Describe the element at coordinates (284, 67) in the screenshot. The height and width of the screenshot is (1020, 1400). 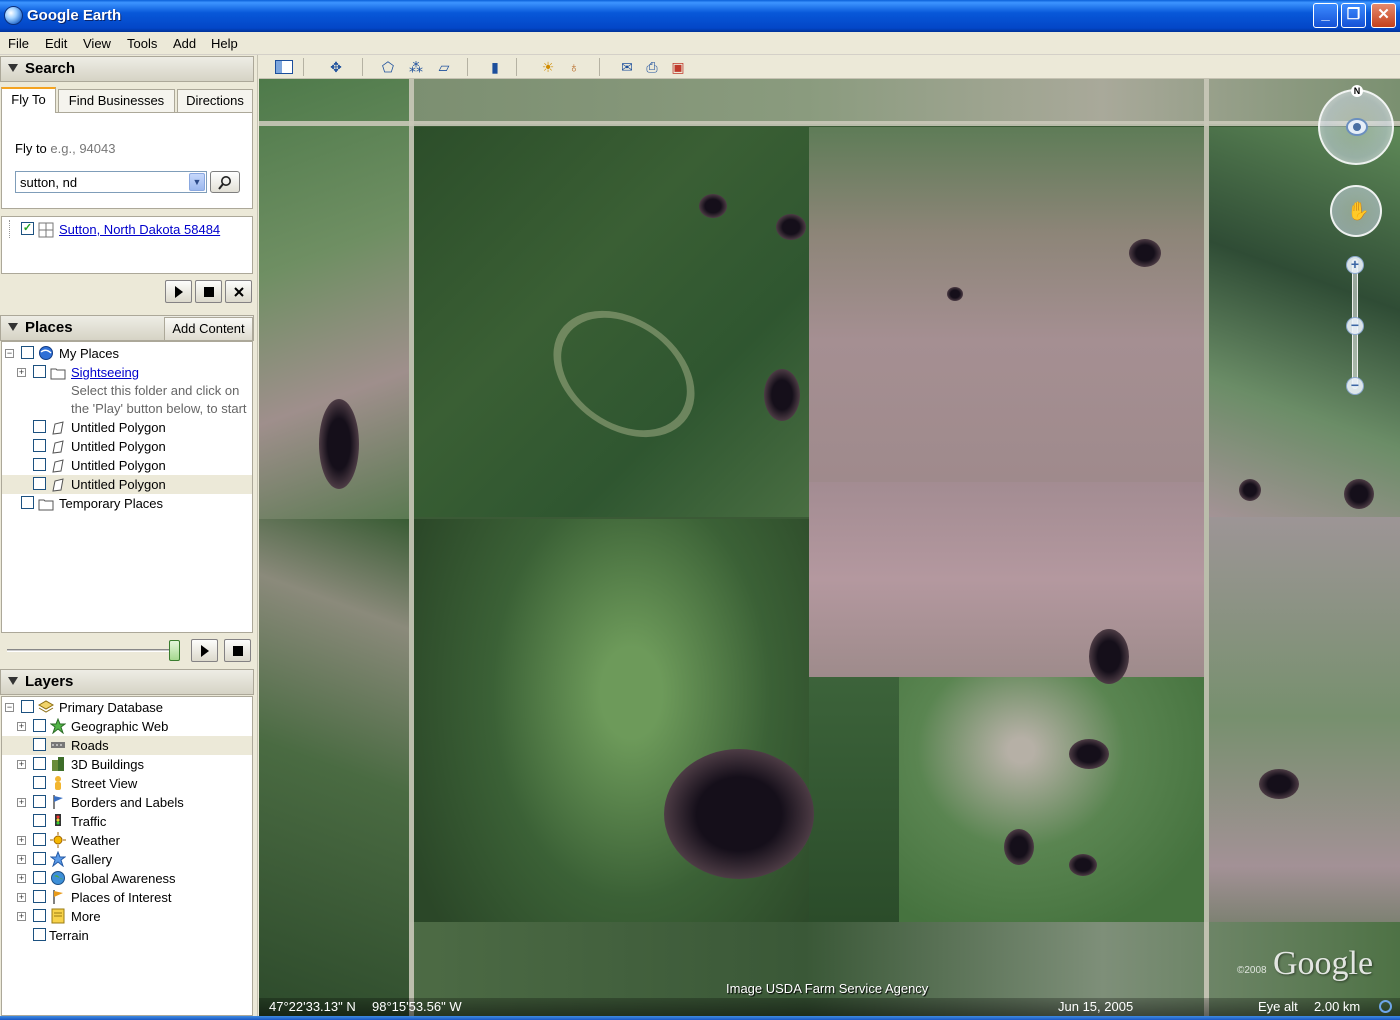
I see `toggle-sidebar-button` at that location.